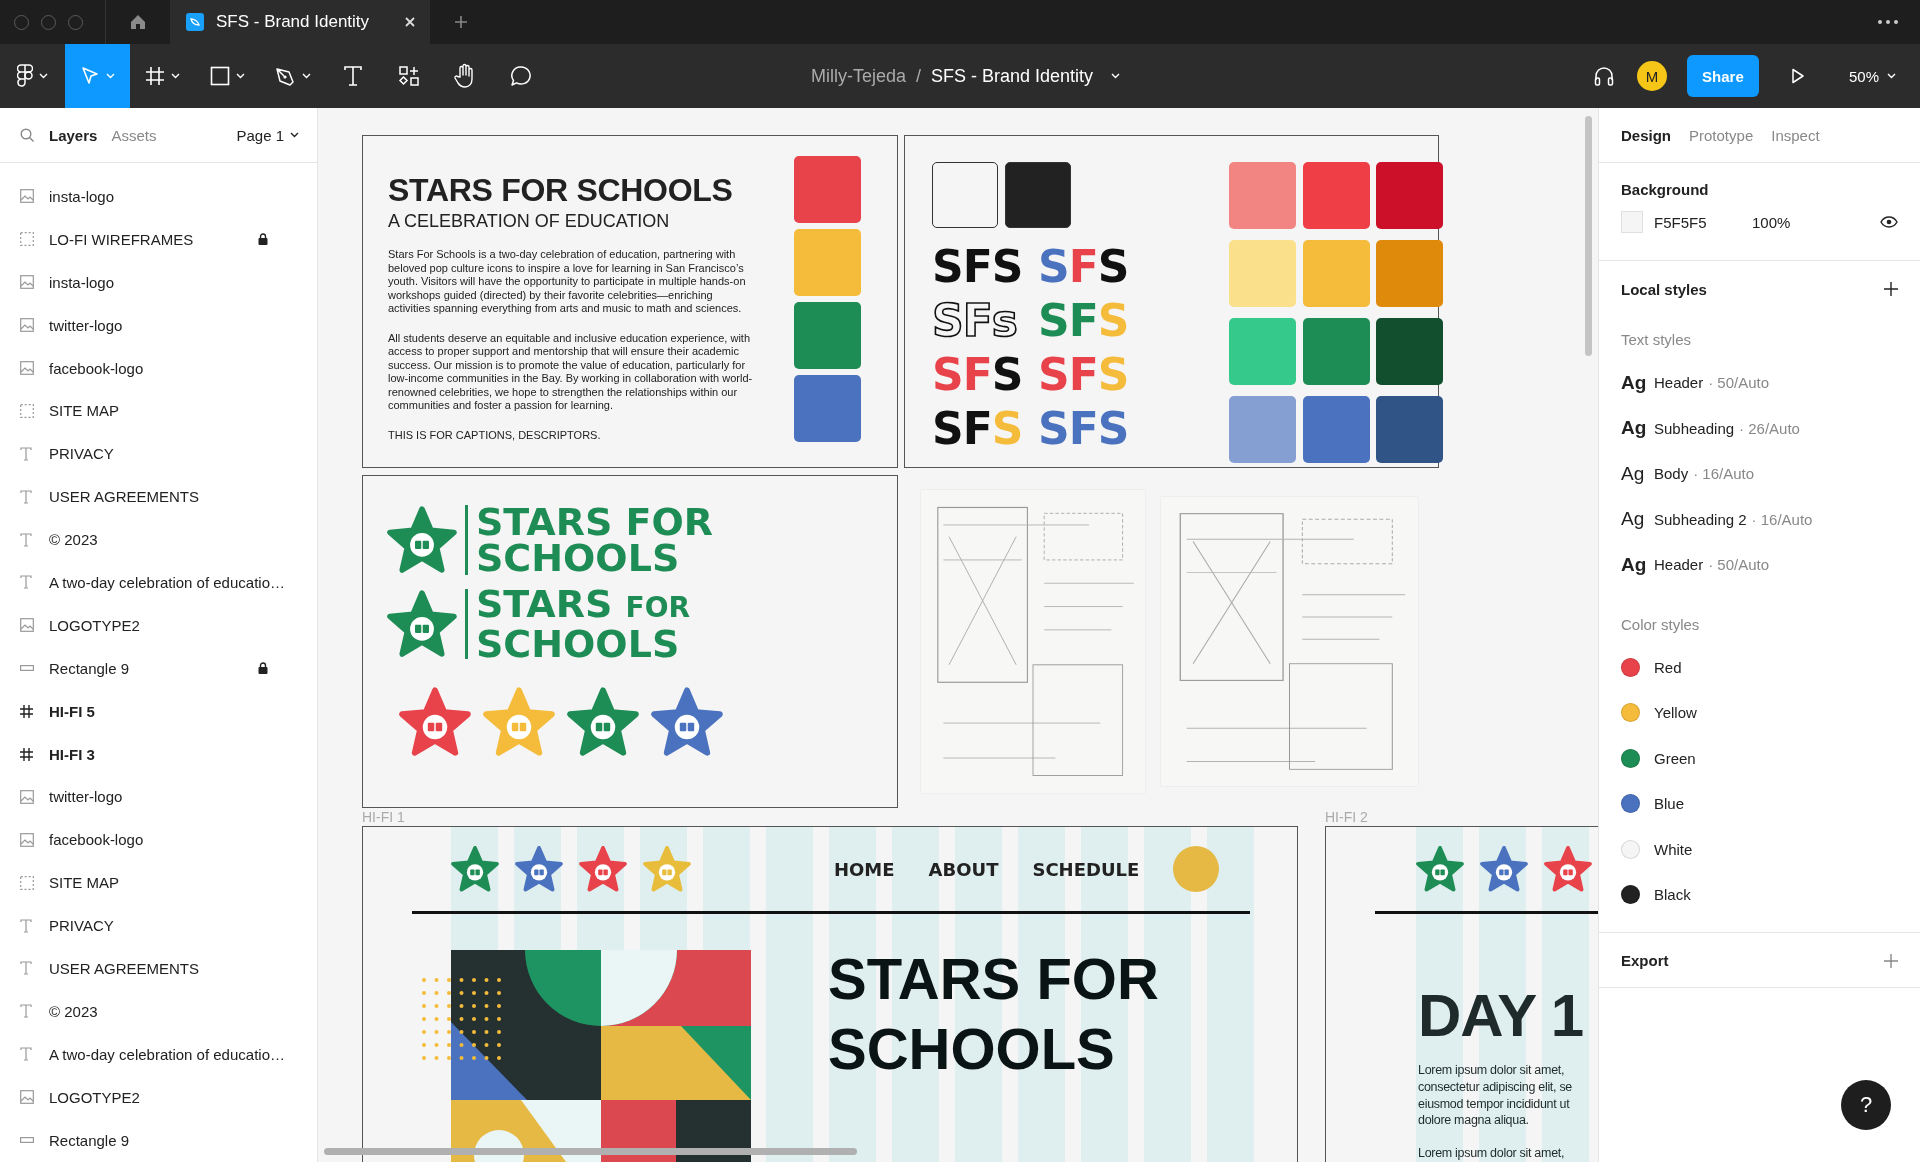 Image resolution: width=1920 pixels, height=1162 pixels. What do you see at coordinates (1866, 1105) in the screenshot?
I see `help-button: ?` at bounding box center [1866, 1105].